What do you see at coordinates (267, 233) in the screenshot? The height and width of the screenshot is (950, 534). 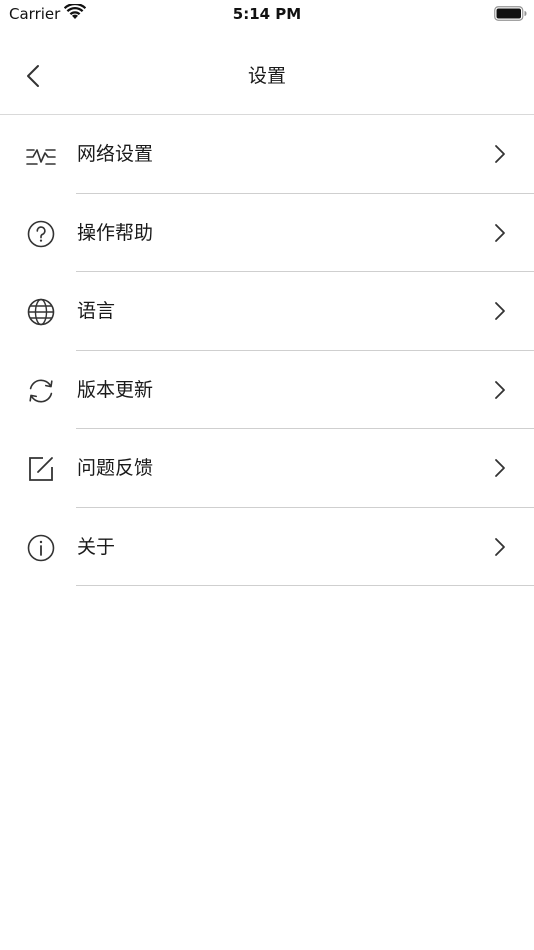 I see `settings-item-help: 操作帮助` at bounding box center [267, 233].